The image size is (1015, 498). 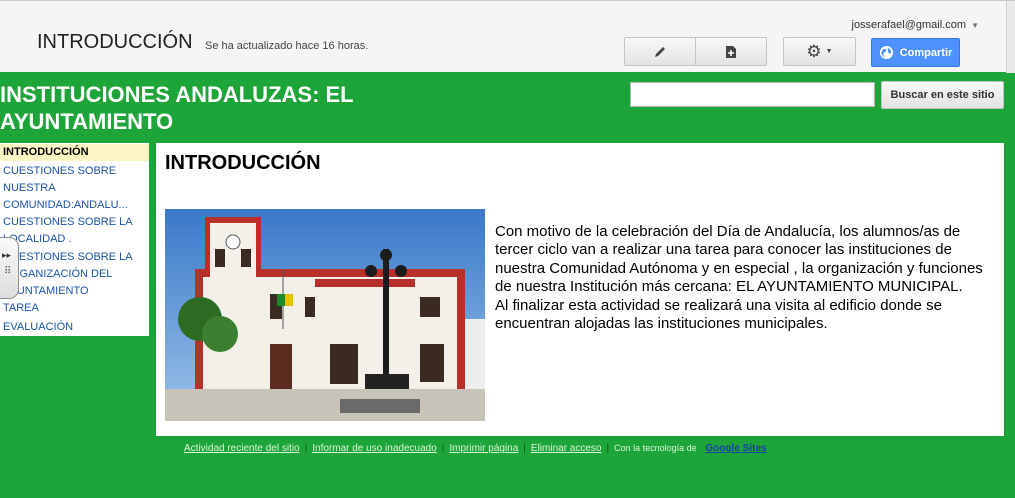 I want to click on site-search-input, so click(x=752, y=94).